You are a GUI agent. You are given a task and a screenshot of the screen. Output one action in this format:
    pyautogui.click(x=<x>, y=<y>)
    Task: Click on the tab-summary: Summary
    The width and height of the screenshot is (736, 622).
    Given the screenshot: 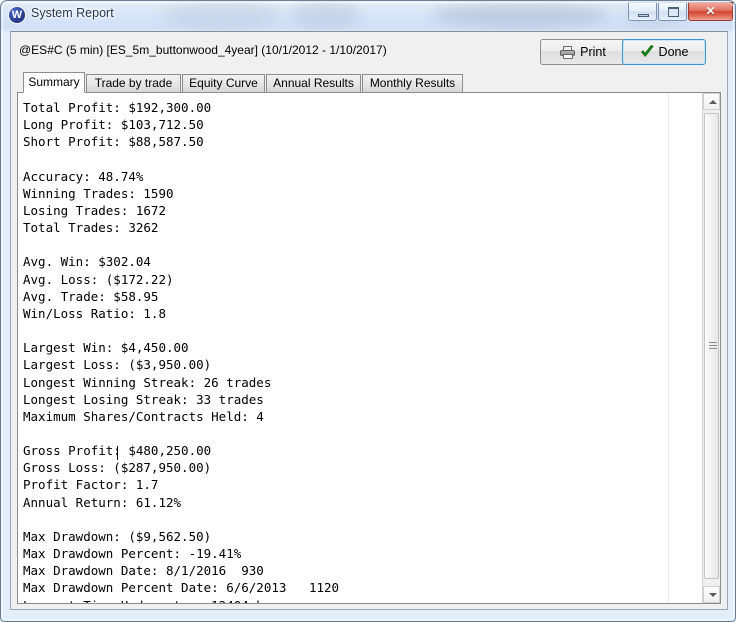 What is the action you would take?
    pyautogui.click(x=54, y=82)
    